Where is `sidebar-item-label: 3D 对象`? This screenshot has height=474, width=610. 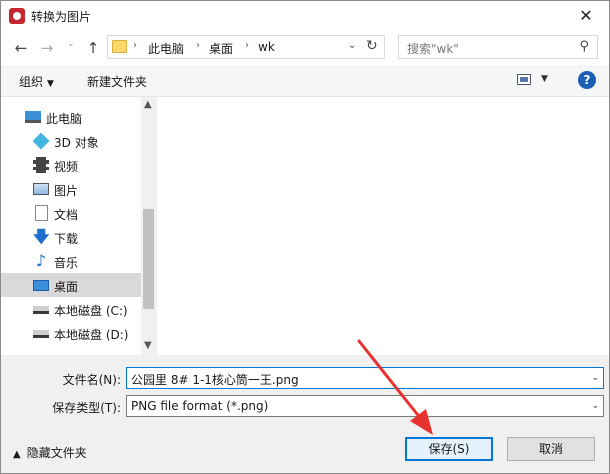
sidebar-item-label: 3D 对象 is located at coordinates (76, 143).